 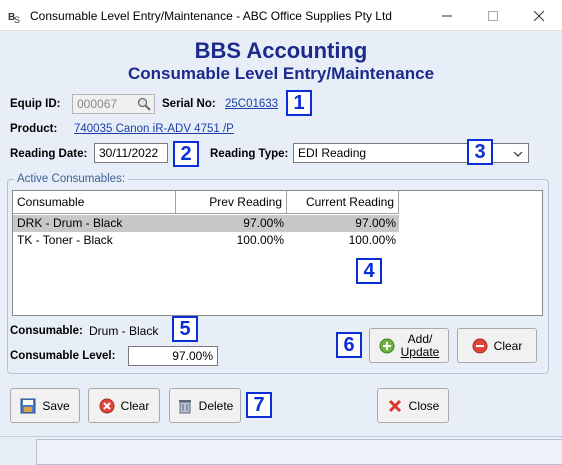 What do you see at coordinates (299, 452) in the screenshot?
I see `status-bar-panel` at bounding box center [299, 452].